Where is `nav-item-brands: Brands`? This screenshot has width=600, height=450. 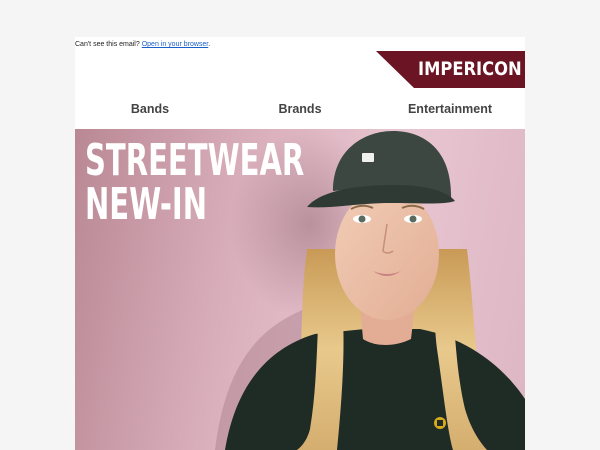
nav-item-brands: Brands is located at coordinates (300, 113).